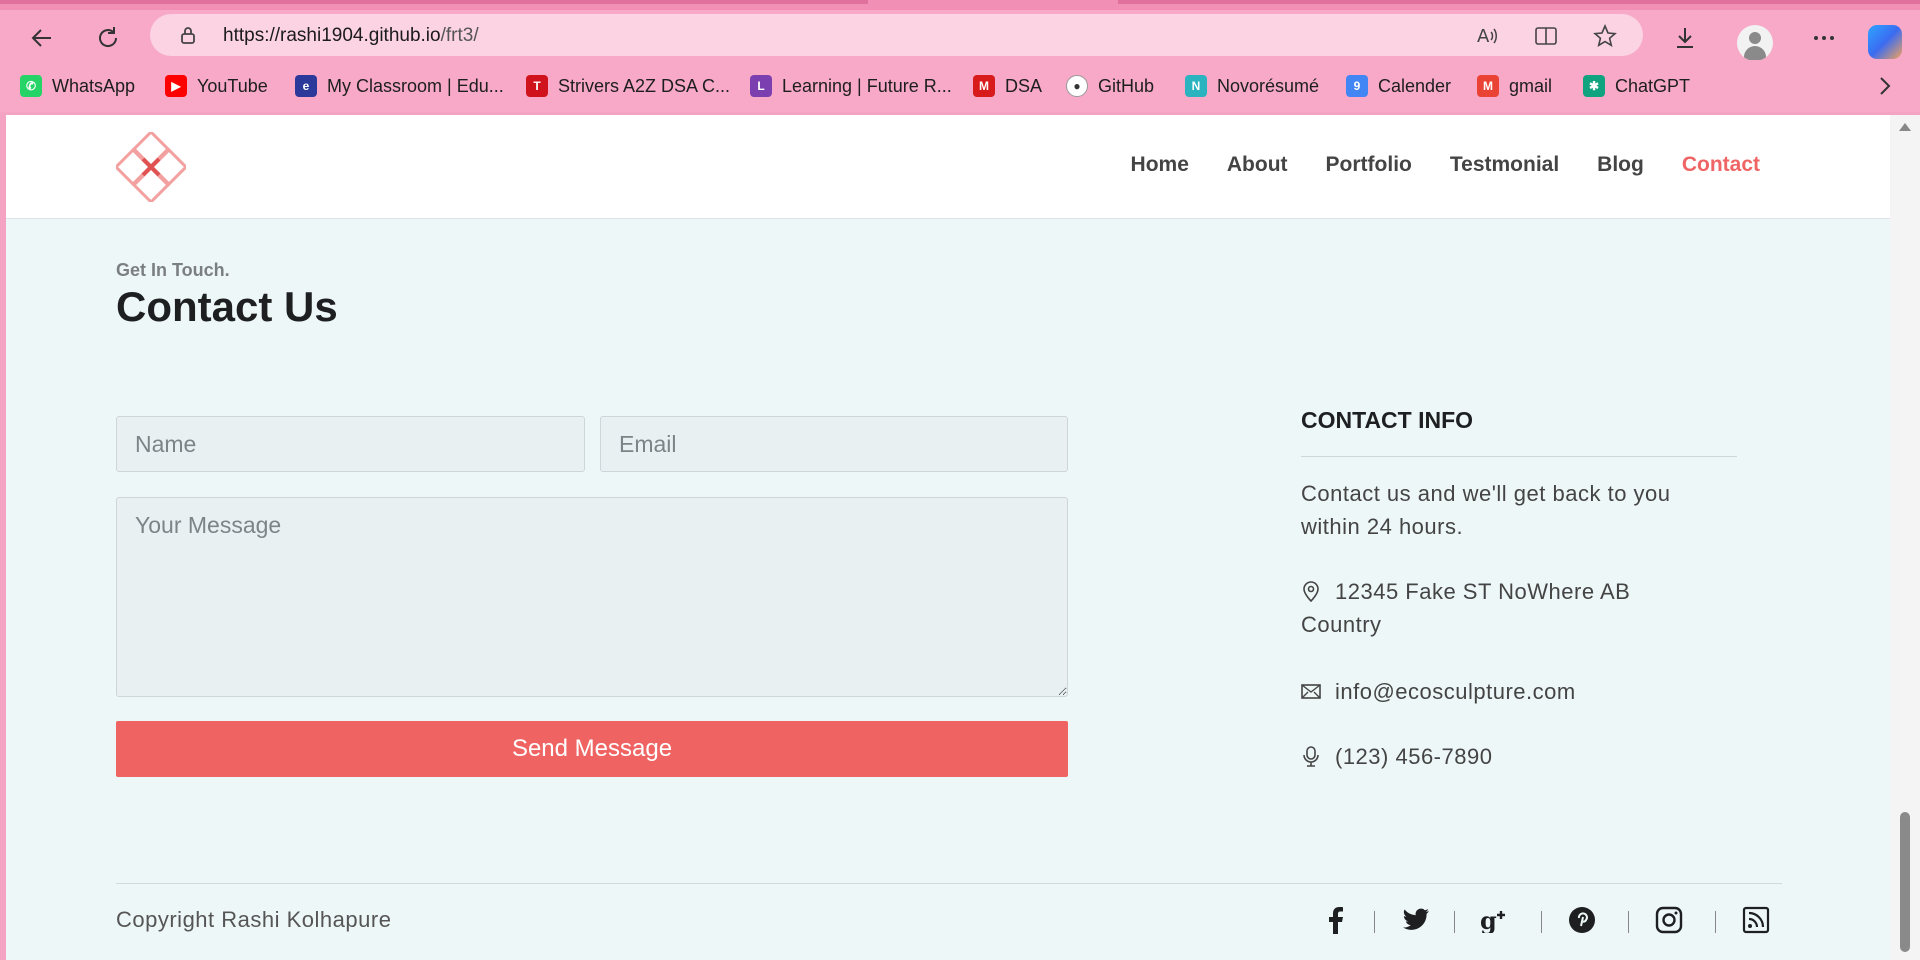 This screenshot has width=1920, height=960. Describe the element at coordinates (94, 85) in the screenshot. I see `bookmark-label: WhatsApp` at that location.